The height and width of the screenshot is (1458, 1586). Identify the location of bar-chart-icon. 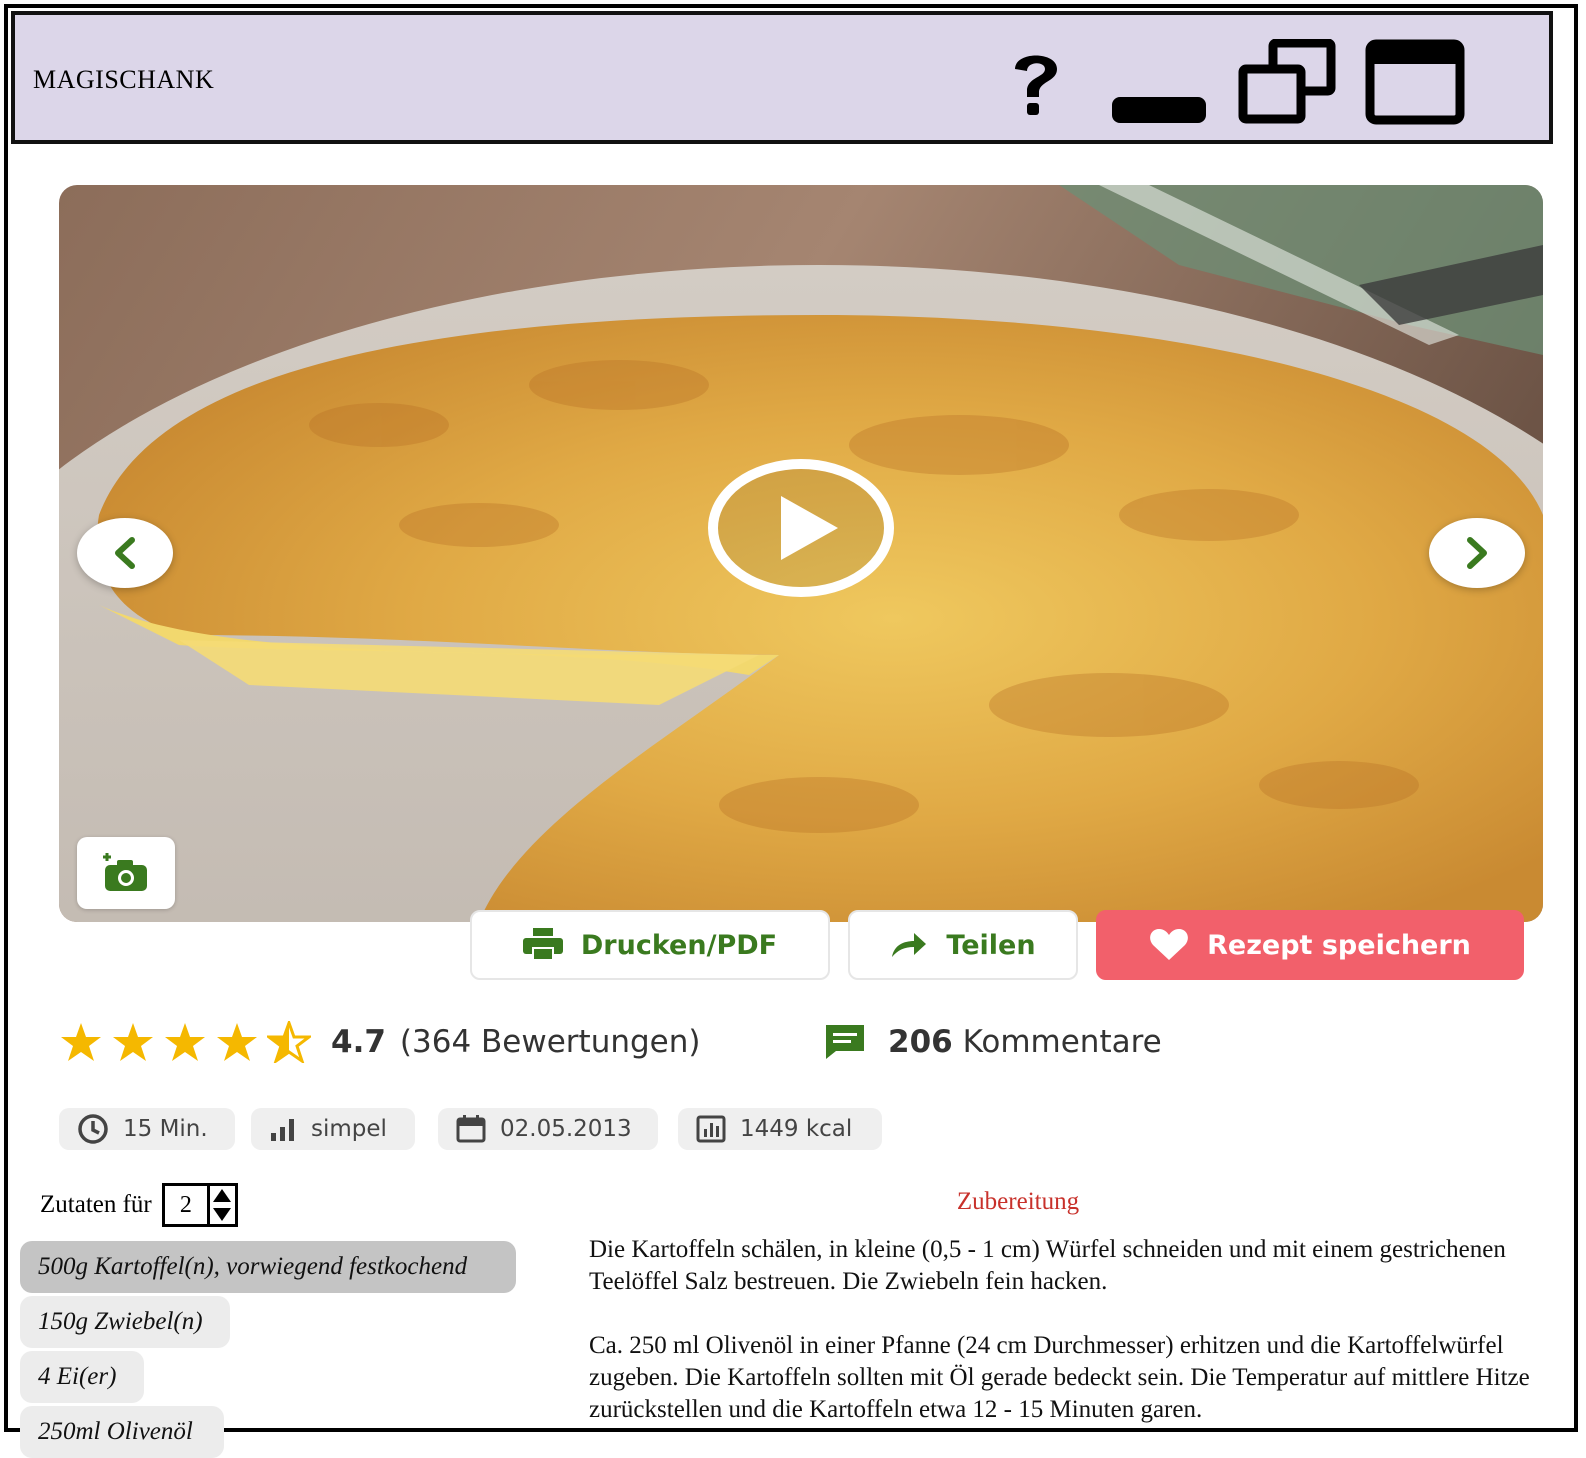
(711, 1129).